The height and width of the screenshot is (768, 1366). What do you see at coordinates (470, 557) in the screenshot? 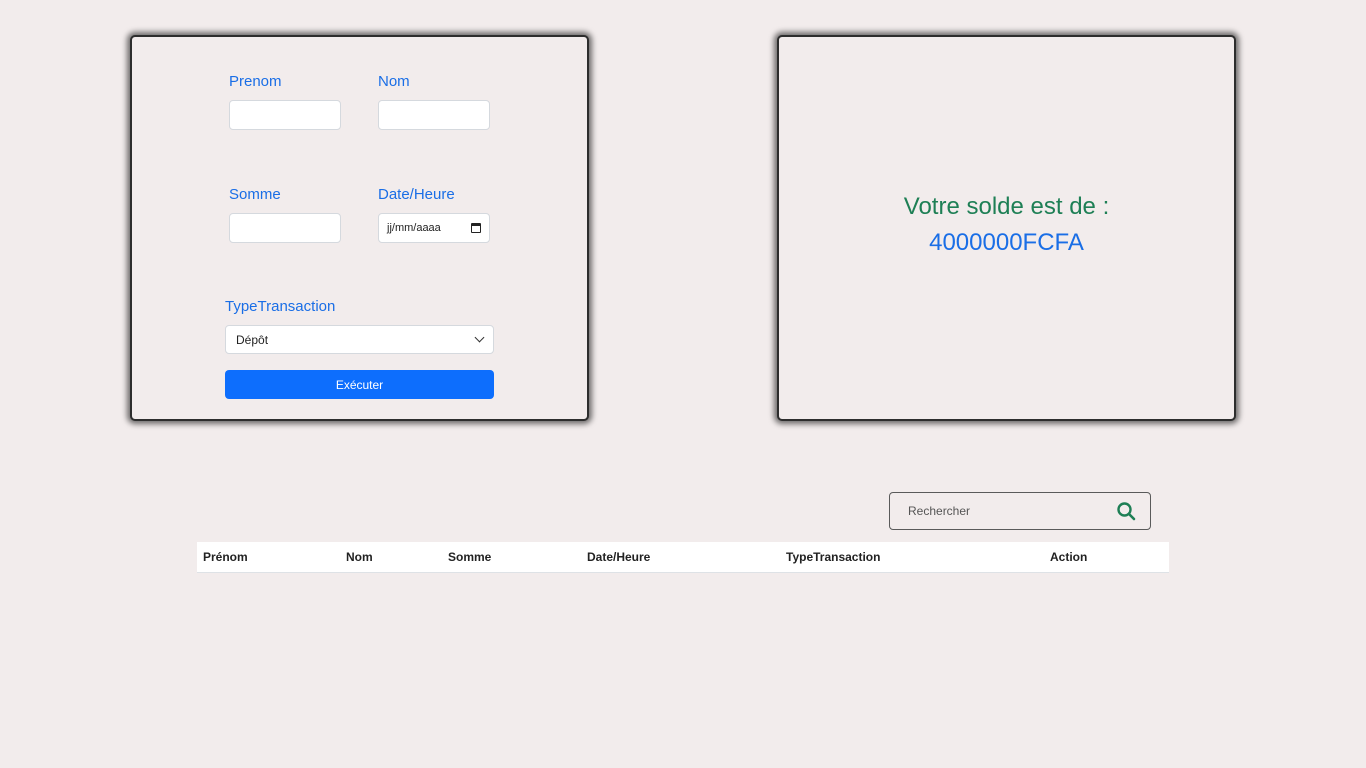
I see `column-header-somme: Somme` at bounding box center [470, 557].